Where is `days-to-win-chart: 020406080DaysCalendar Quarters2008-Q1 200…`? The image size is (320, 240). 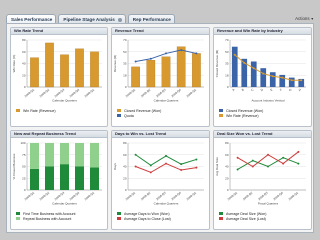 days-to-win-chart: 020406080DaysCalendar Quarters2008-Q1 200… is located at coordinates (158, 173).